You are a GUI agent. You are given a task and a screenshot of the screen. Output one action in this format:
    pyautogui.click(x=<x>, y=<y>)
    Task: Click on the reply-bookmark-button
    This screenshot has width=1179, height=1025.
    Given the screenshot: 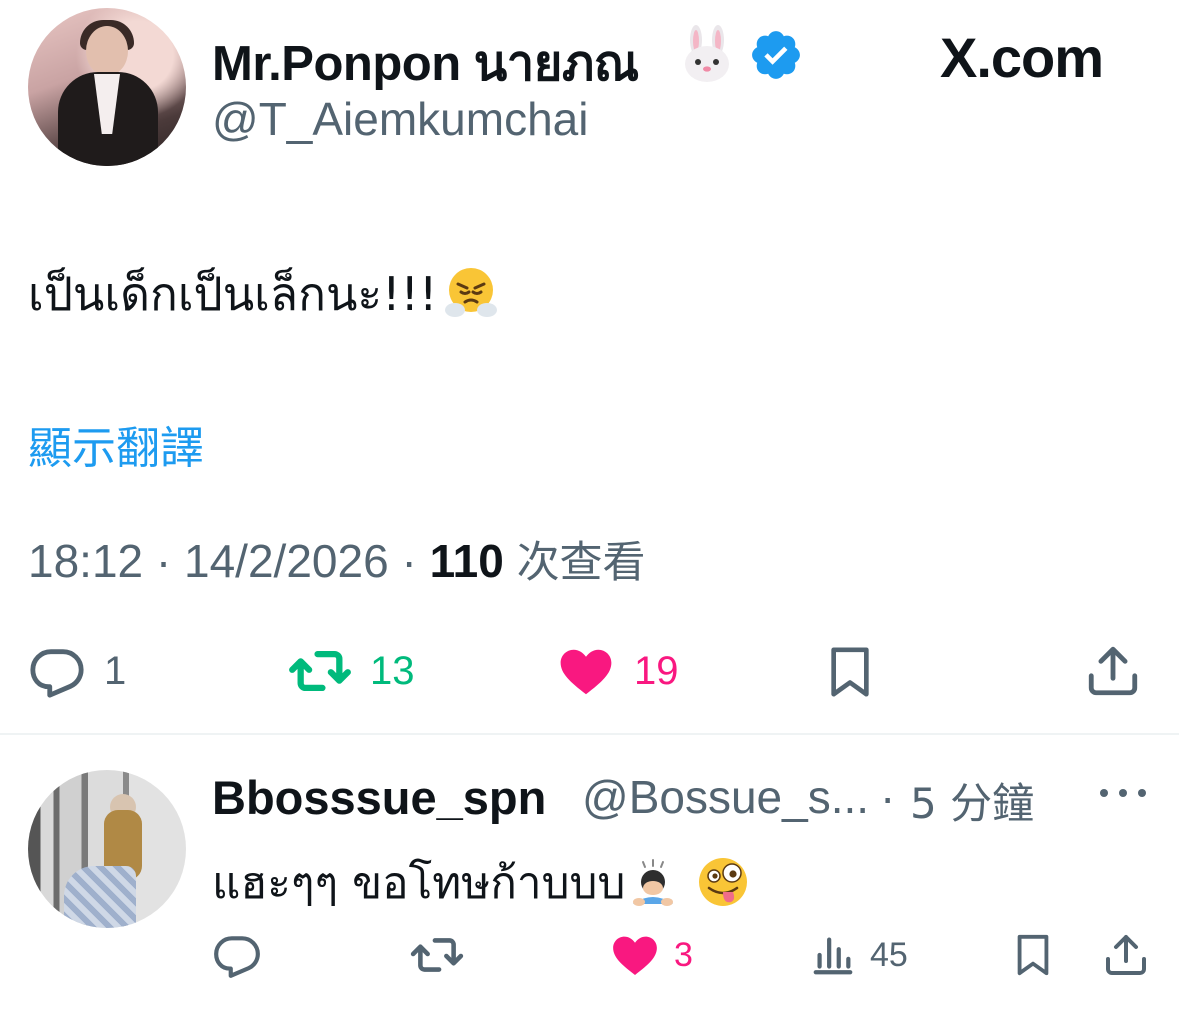 What is the action you would take?
    pyautogui.click(x=1033, y=955)
    